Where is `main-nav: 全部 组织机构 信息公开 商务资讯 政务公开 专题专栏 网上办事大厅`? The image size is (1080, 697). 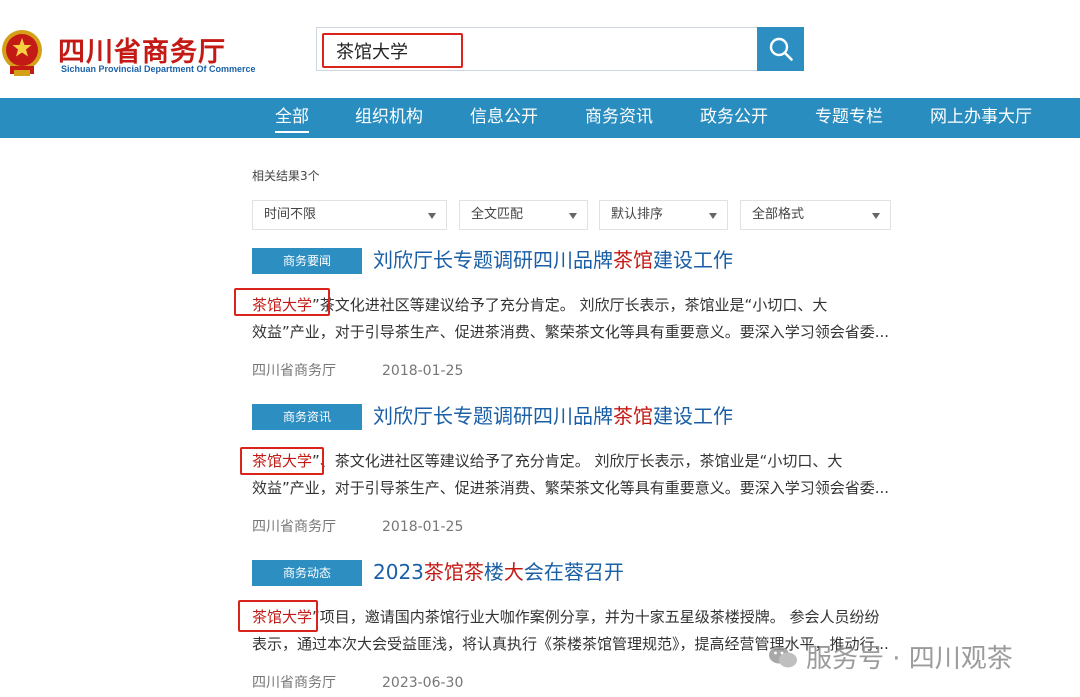 main-nav: 全部 组织机构 信息公开 商务资讯 政务公开 专题专栏 网上办事大厅 is located at coordinates (540, 118).